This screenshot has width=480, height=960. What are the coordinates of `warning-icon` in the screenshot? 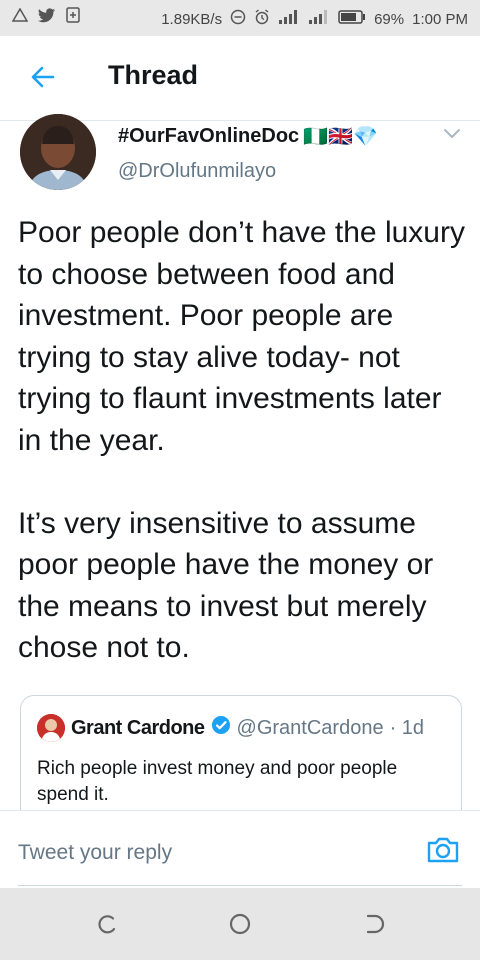 It's located at (20, 16).